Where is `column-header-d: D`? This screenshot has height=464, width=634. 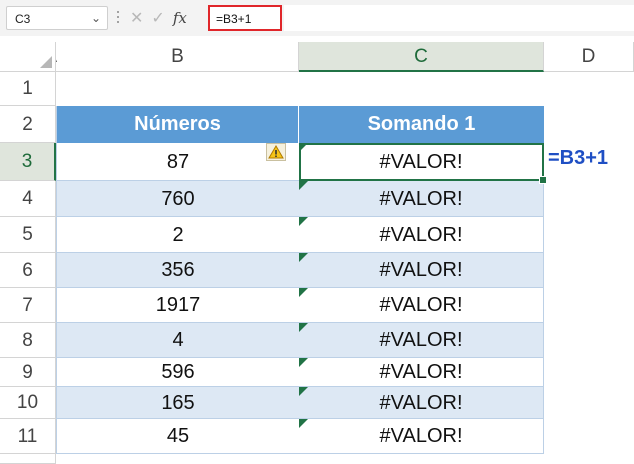 column-header-d: D is located at coordinates (589, 57).